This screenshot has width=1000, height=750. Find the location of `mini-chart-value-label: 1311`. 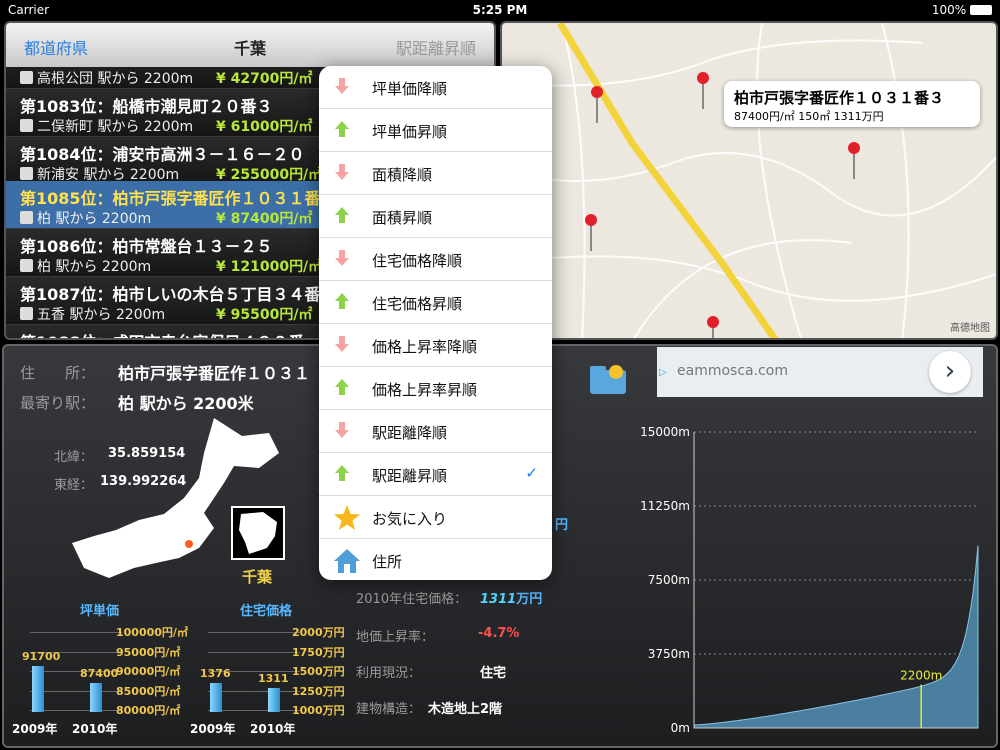

mini-chart-value-label: 1311 is located at coordinates (273, 678).